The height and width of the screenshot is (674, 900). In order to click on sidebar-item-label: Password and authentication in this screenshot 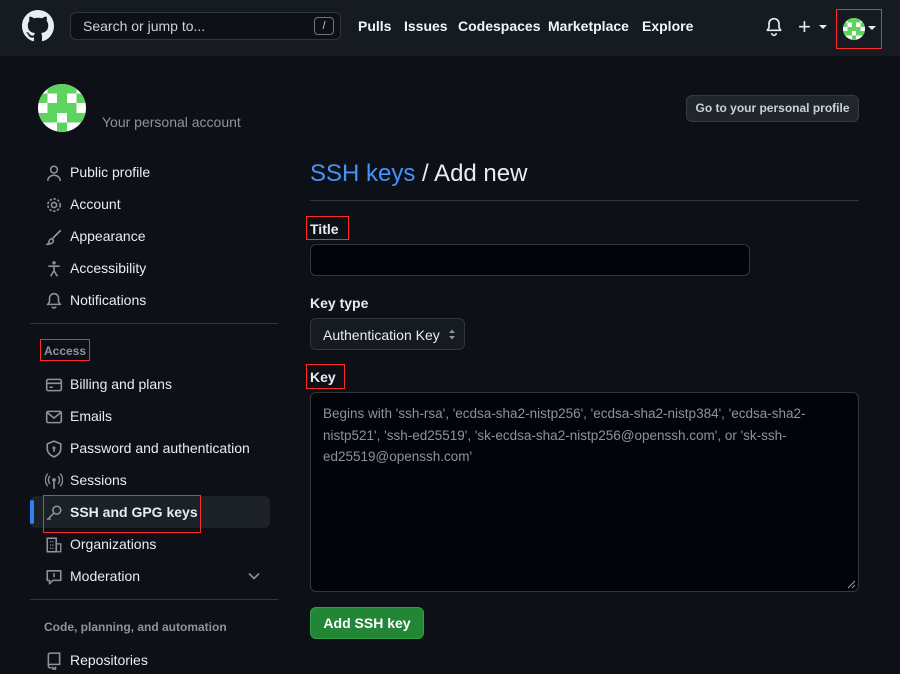, I will do `click(160, 448)`.